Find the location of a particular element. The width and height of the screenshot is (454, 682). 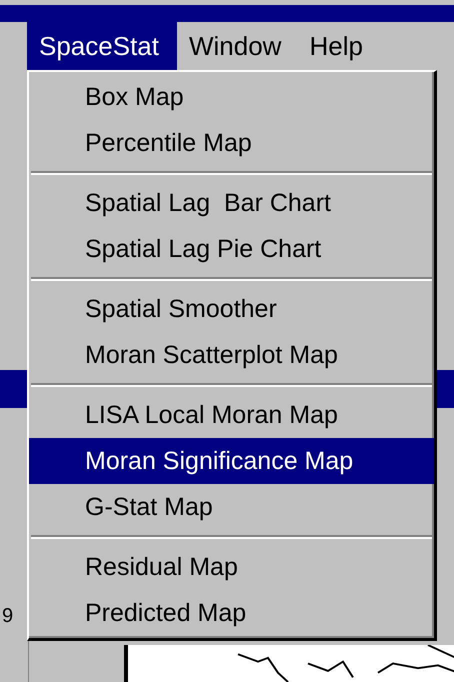

menu-item: Spatial Smoother is located at coordinates (231, 309).